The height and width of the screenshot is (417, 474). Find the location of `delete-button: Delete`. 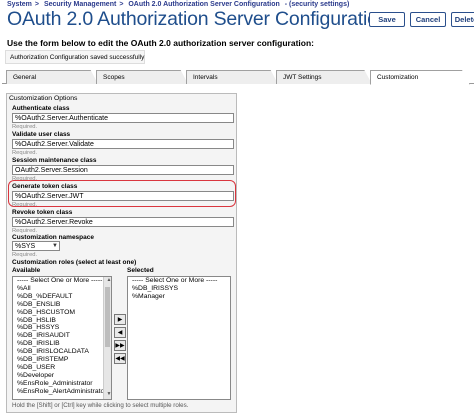

delete-button: Delete is located at coordinates (462, 19).